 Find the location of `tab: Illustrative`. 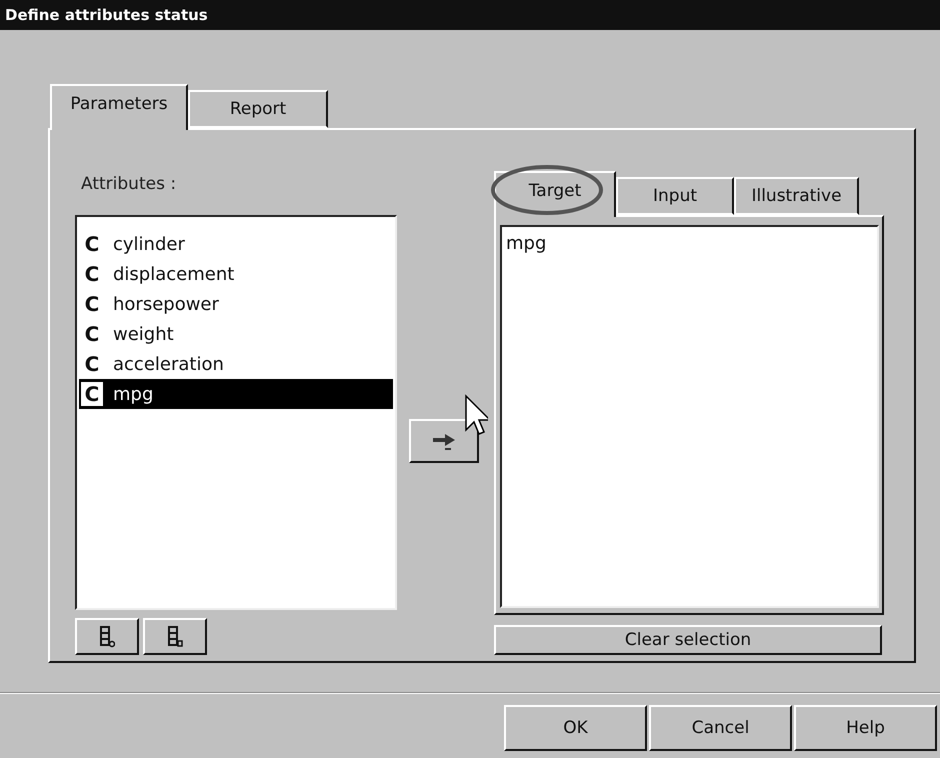

tab: Illustrative is located at coordinates (796, 196).